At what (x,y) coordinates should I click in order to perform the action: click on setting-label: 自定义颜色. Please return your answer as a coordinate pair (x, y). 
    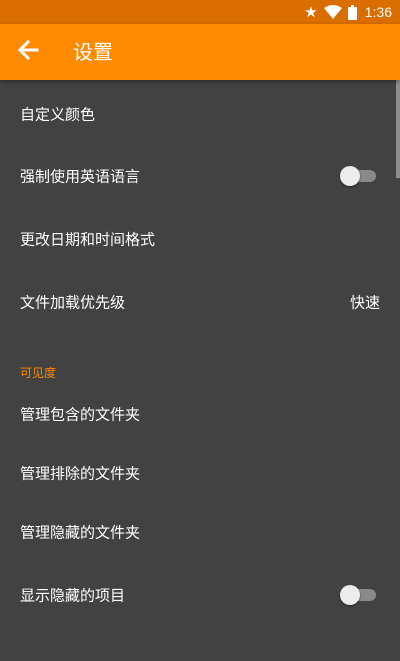
    Looking at the image, I should click on (58, 114).